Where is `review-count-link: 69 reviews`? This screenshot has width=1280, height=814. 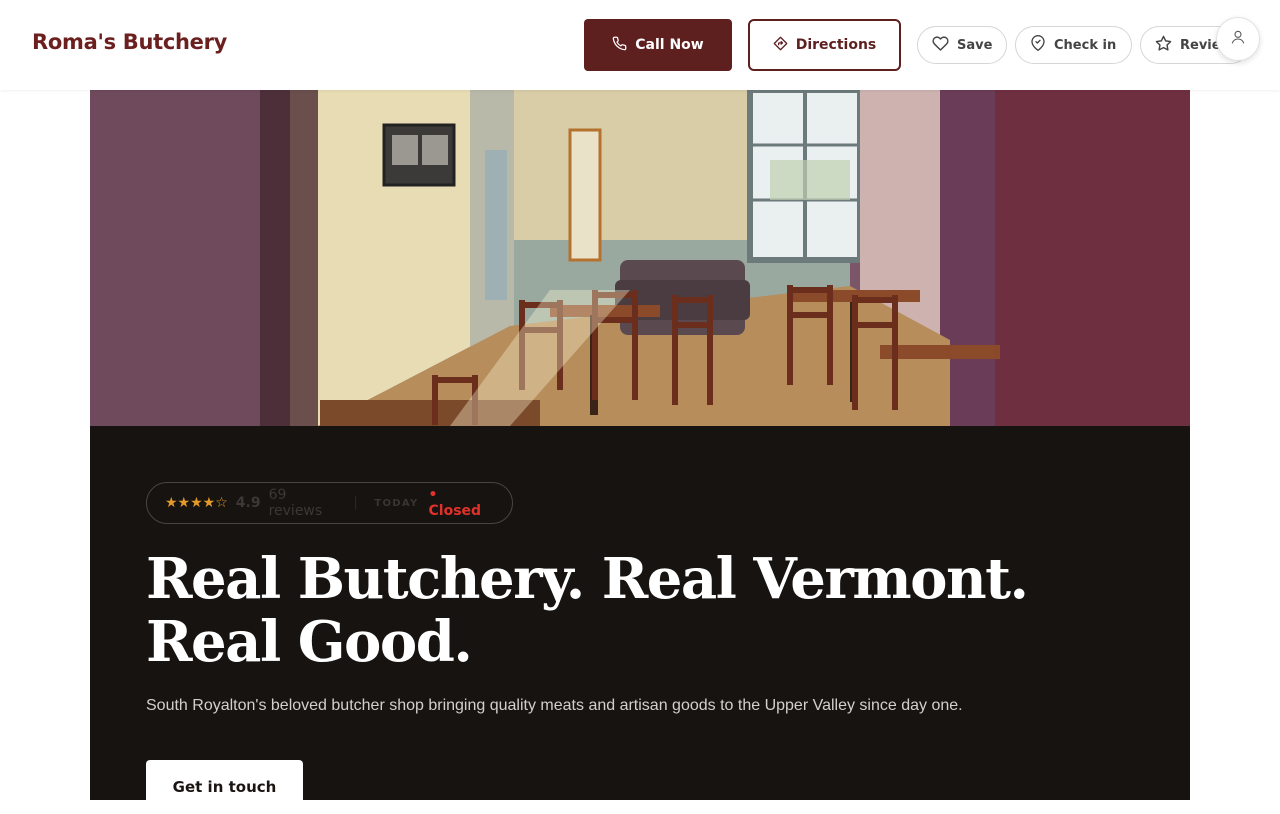
review-count-link: 69 reviews is located at coordinates (306, 503).